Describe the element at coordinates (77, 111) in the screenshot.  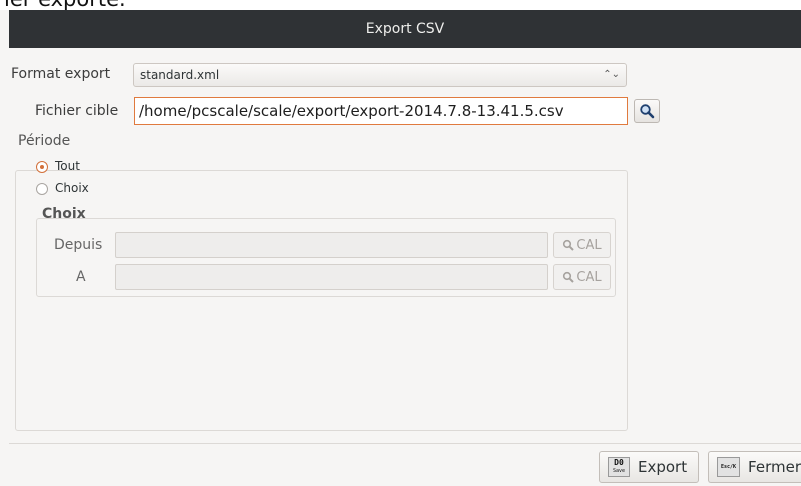
I see `target-label: Fichier cible` at that location.